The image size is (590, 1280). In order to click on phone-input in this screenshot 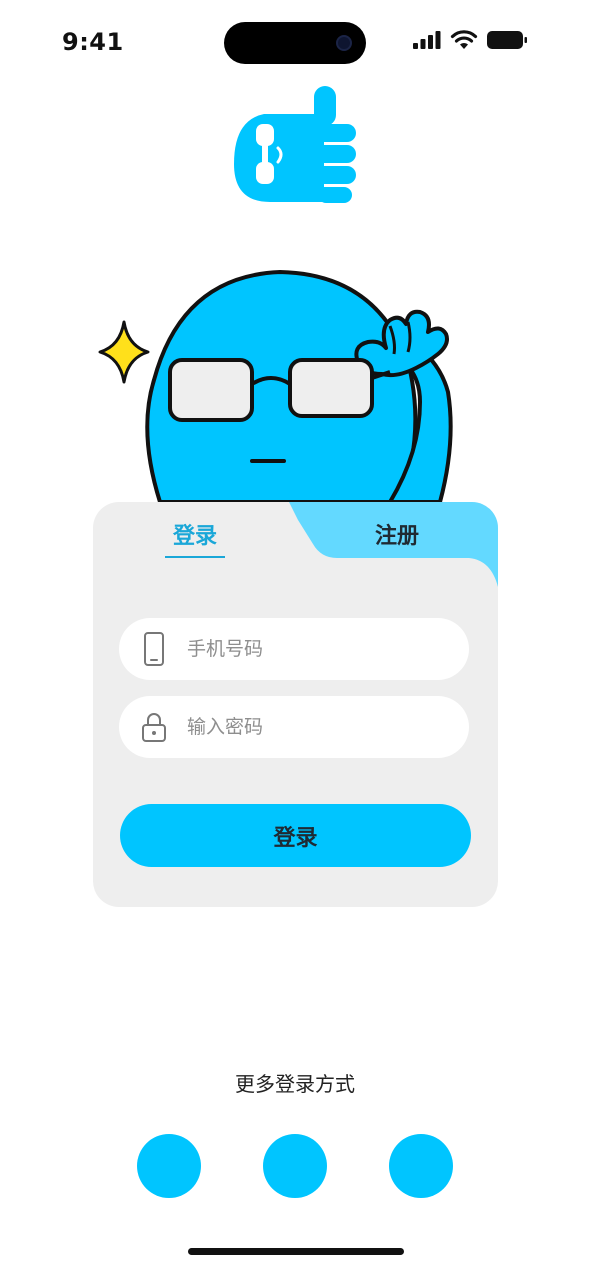, I will do `click(317, 649)`.